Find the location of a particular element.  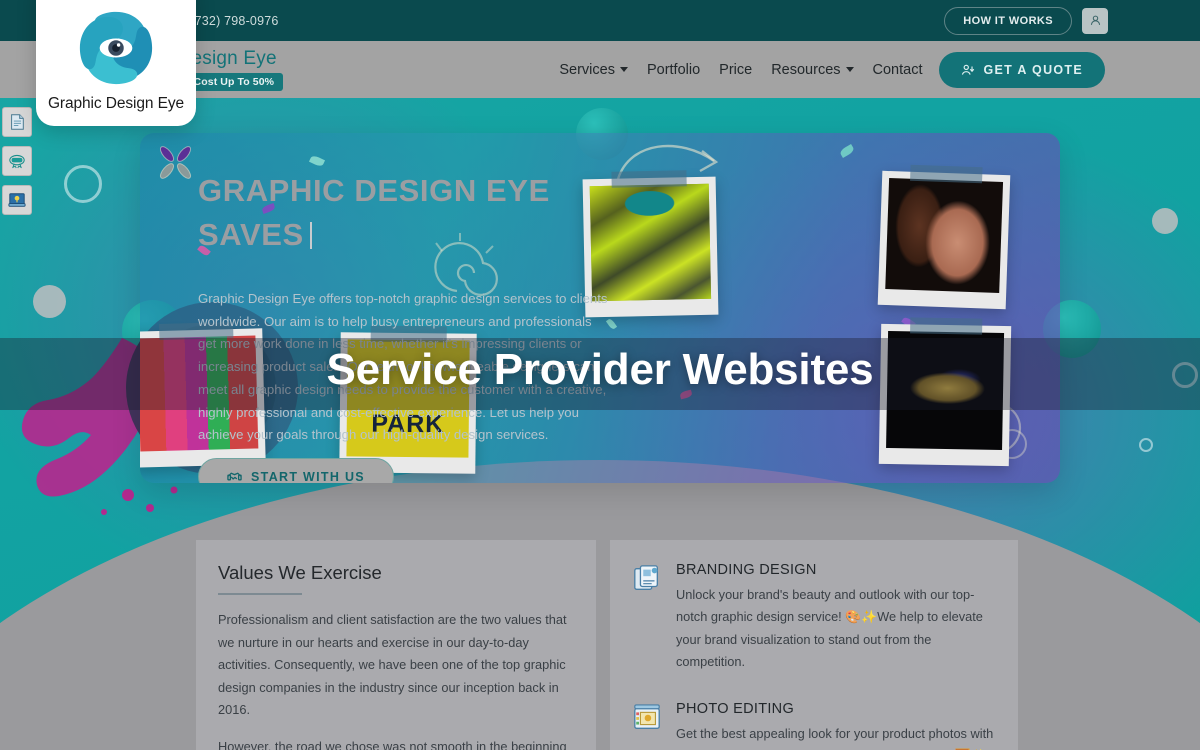

overlay-title: Service Provider Websites is located at coordinates (600, 369).